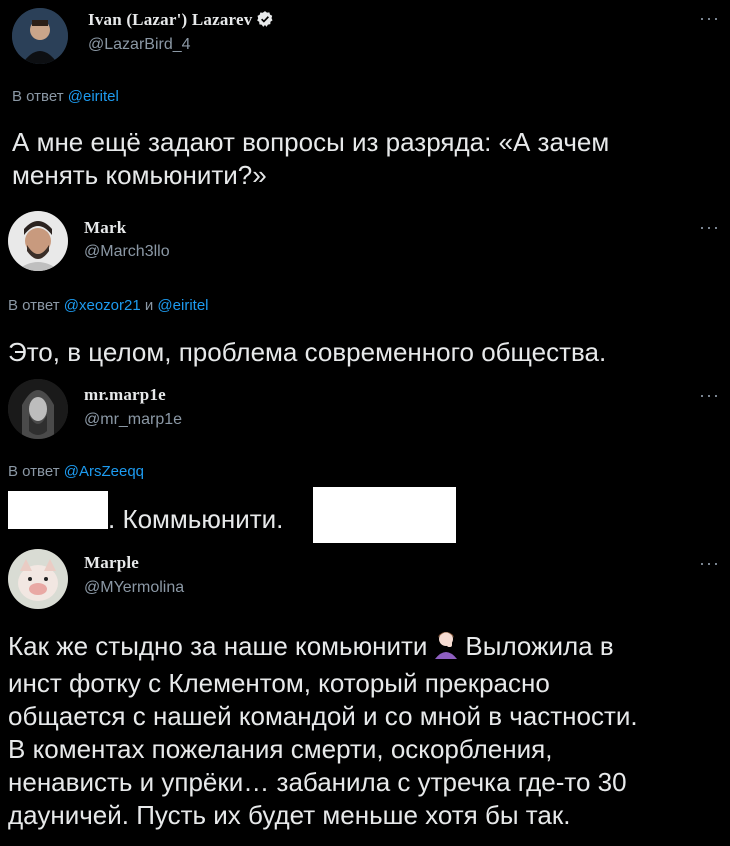  I want to click on tweet-text: . Коммьюнити., so click(196, 519).